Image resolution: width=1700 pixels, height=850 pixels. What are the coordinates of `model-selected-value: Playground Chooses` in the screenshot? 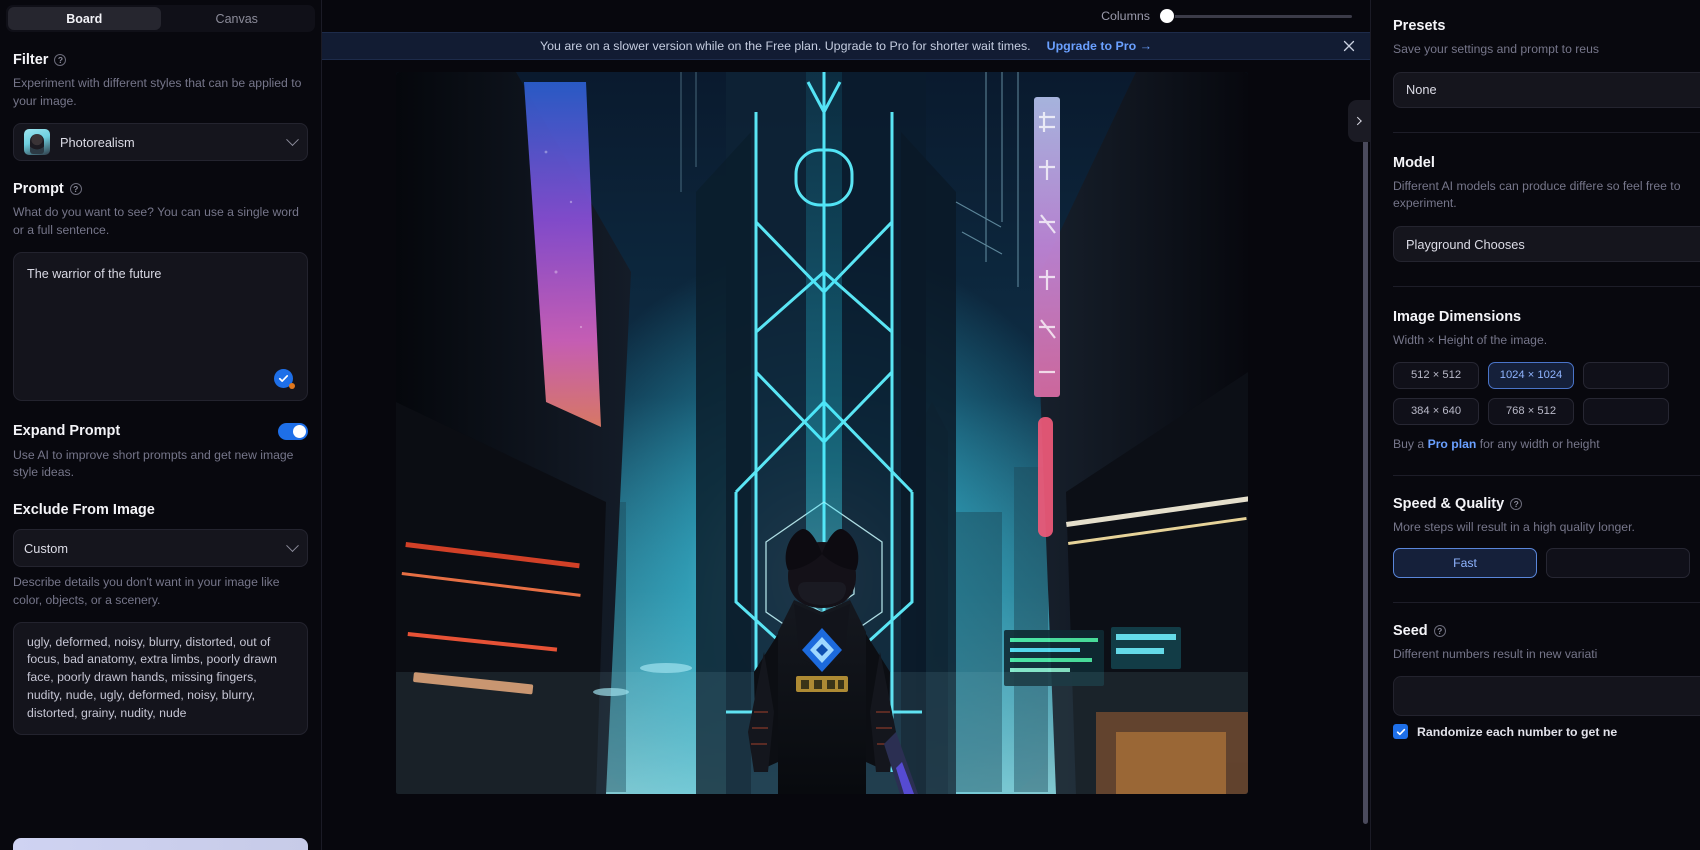 It's located at (1465, 244).